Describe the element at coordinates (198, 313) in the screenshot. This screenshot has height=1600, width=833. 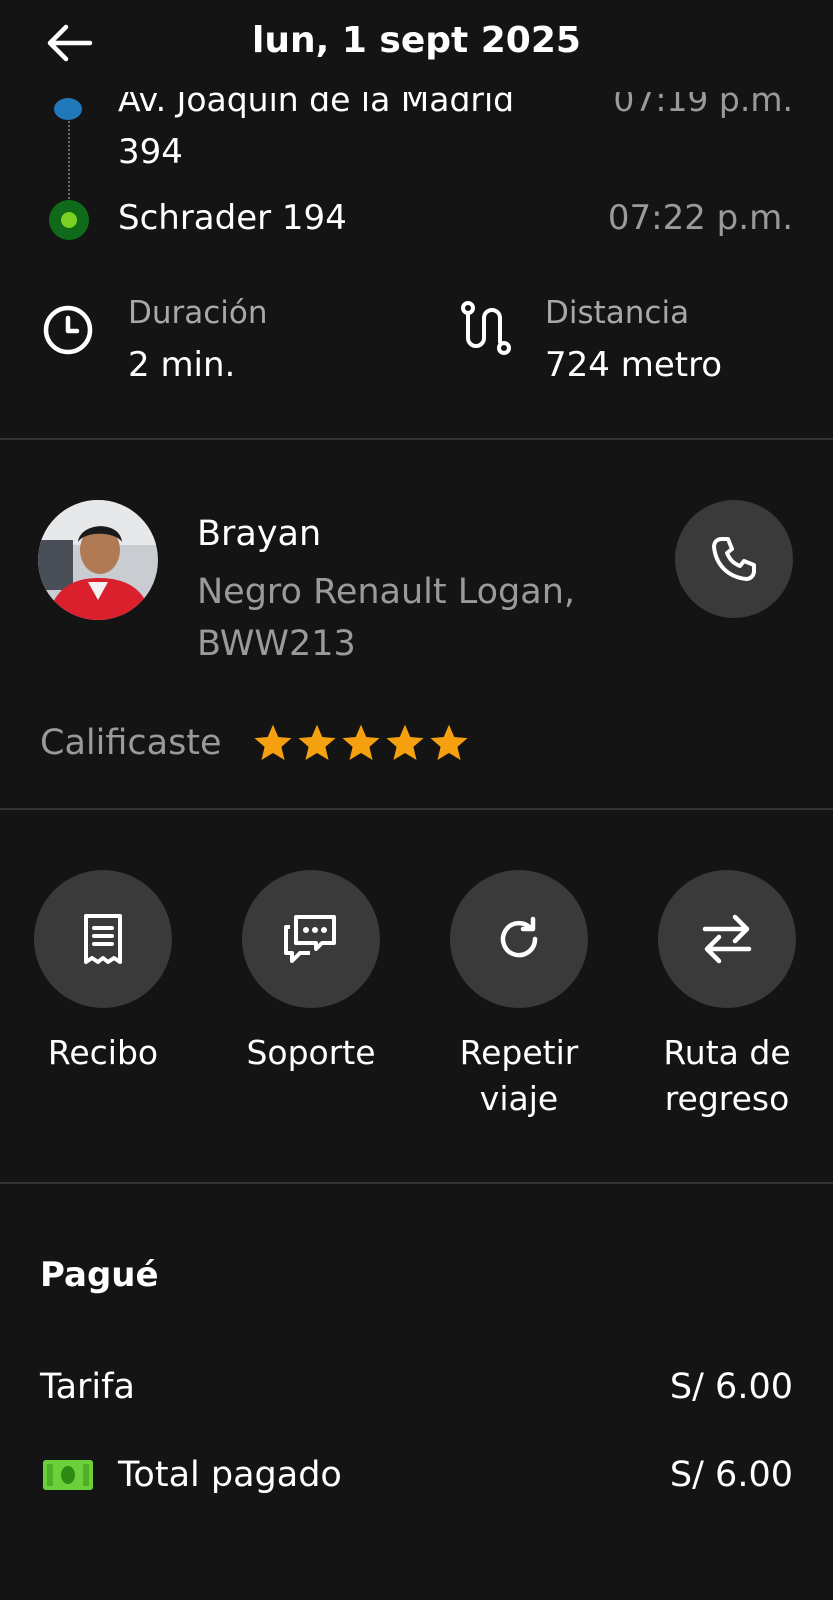
I see `duration-label: Duración` at that location.